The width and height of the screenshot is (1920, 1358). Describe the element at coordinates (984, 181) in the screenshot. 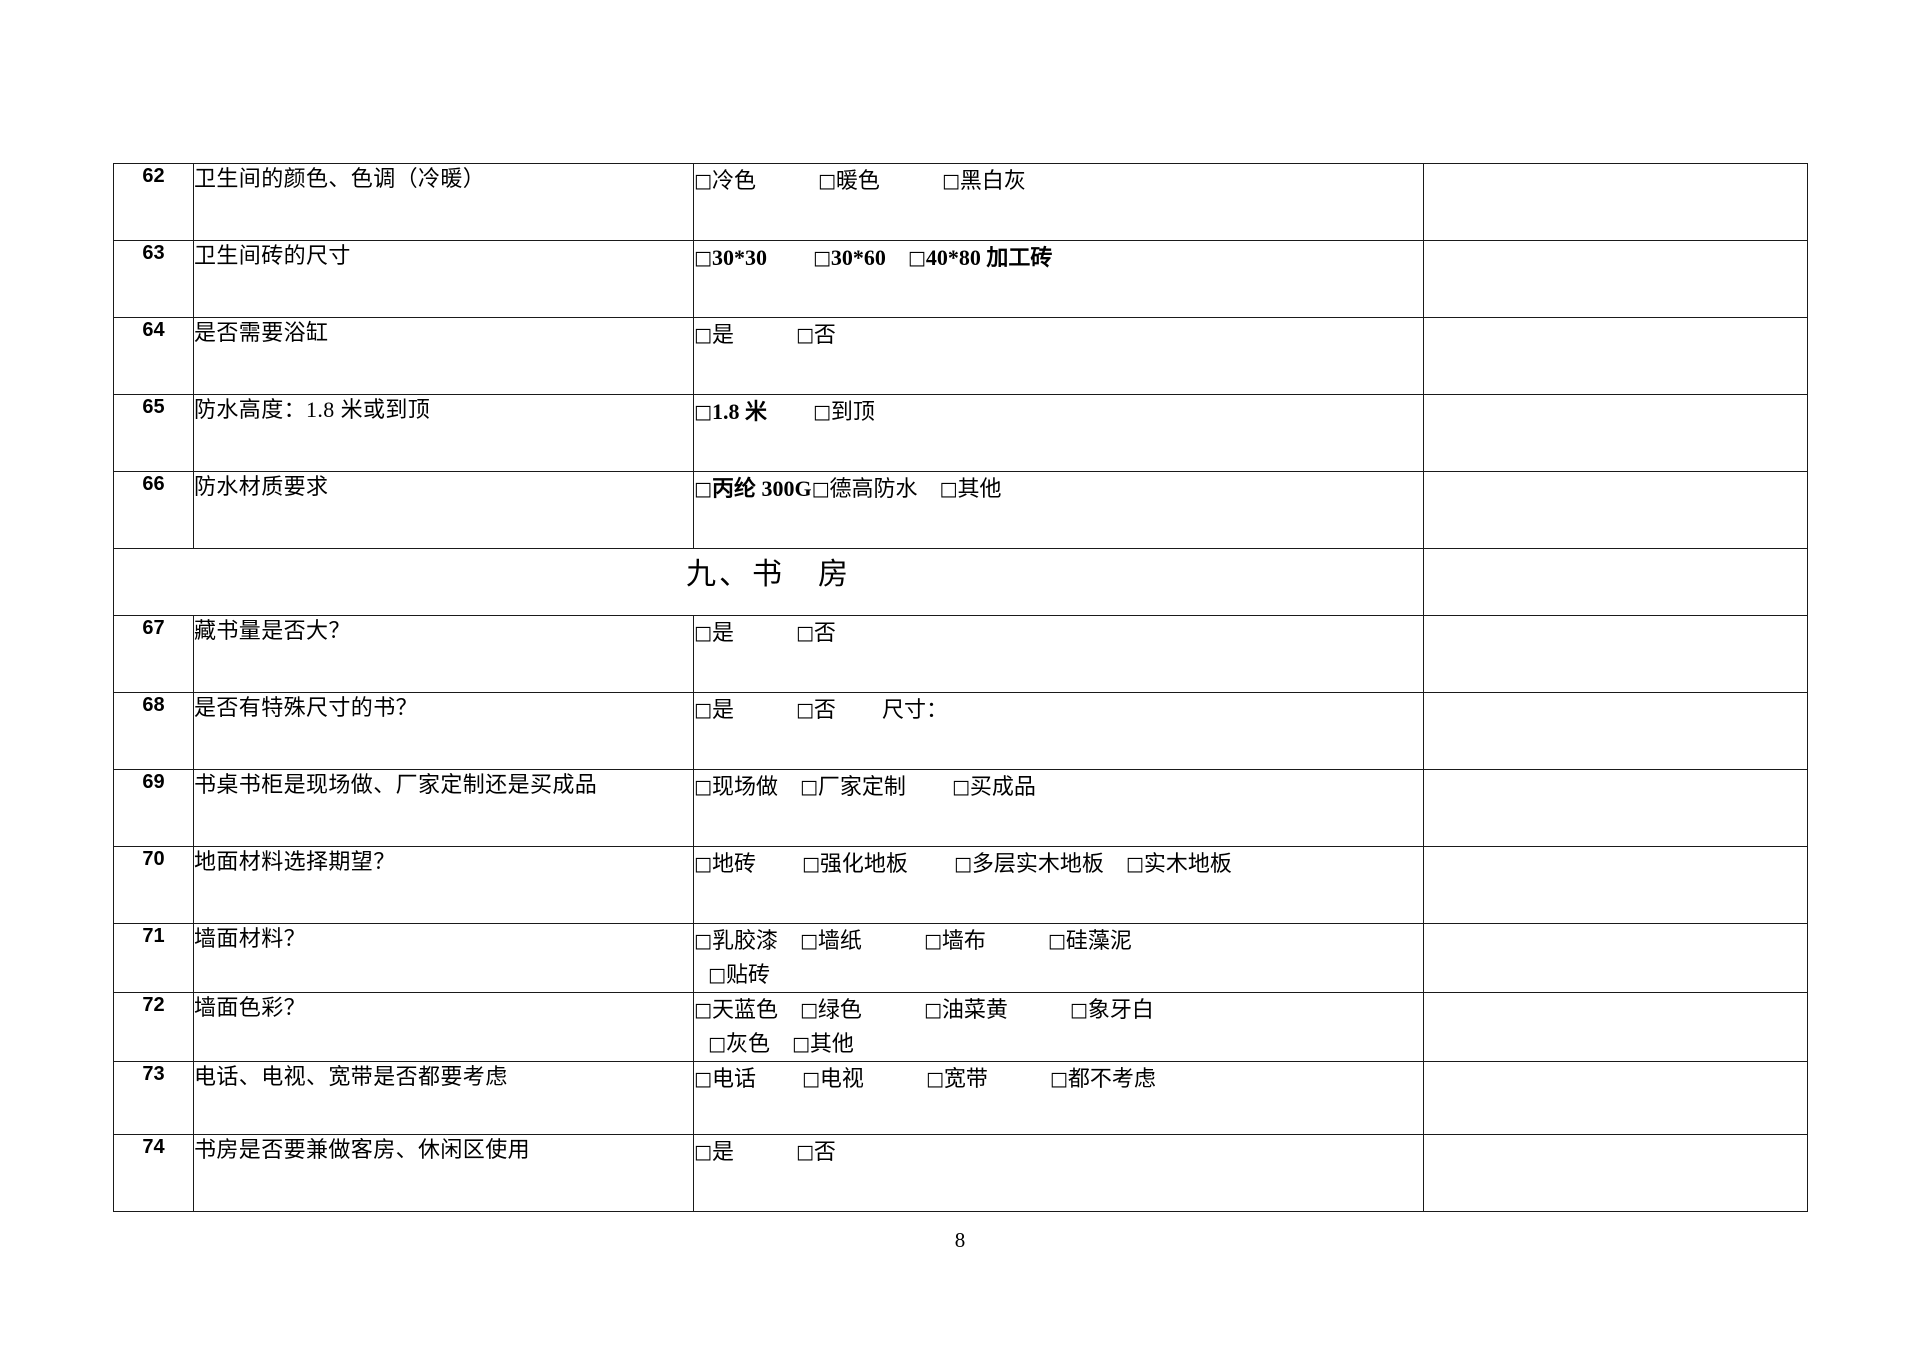

I see `option-checkbox: □黑白灰` at that location.